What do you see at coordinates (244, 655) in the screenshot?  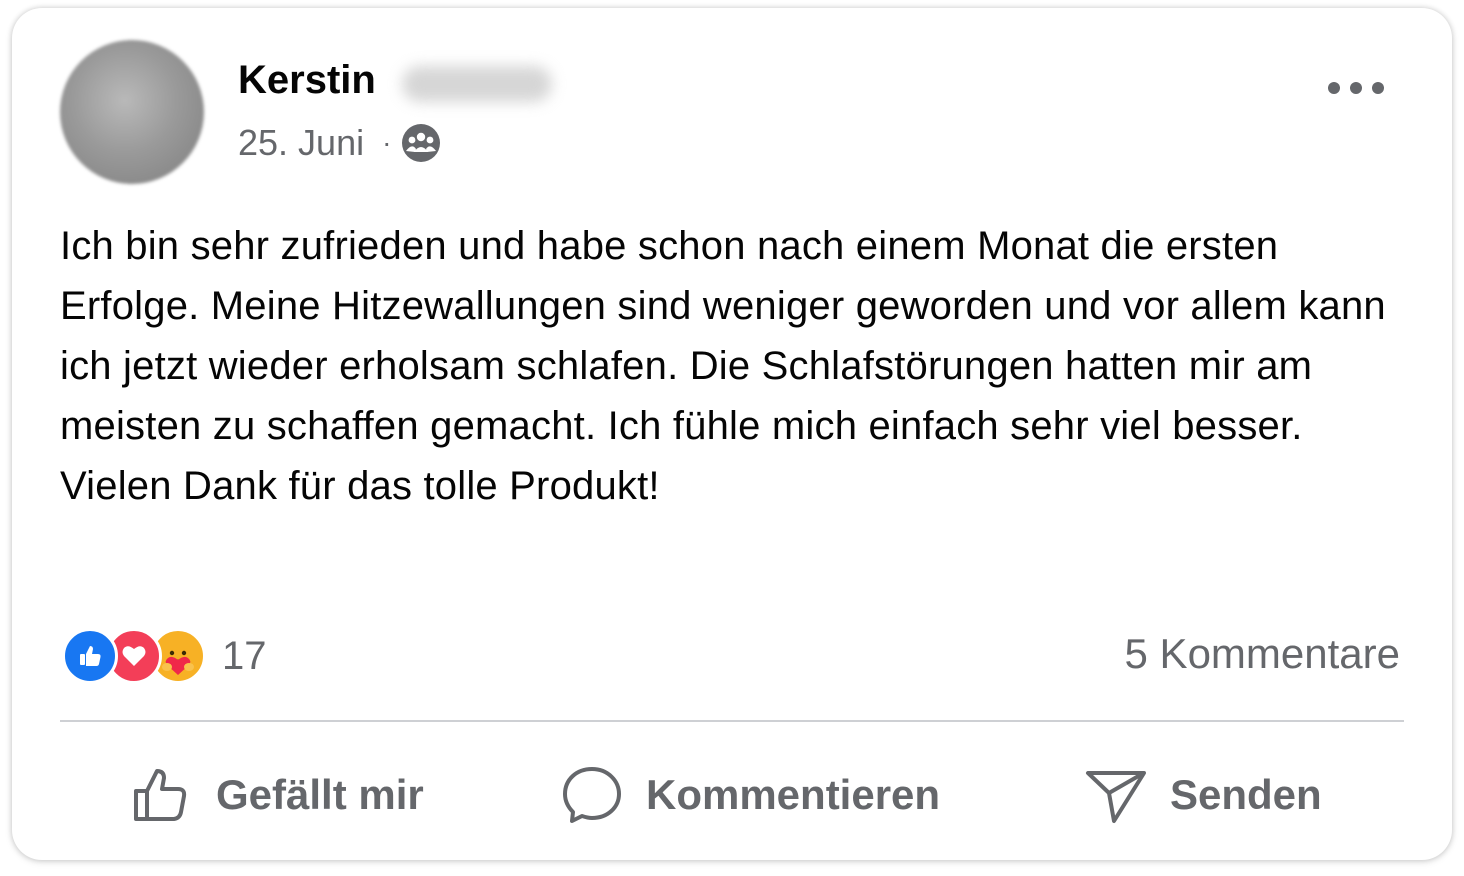 I see `reaction-count: 17` at bounding box center [244, 655].